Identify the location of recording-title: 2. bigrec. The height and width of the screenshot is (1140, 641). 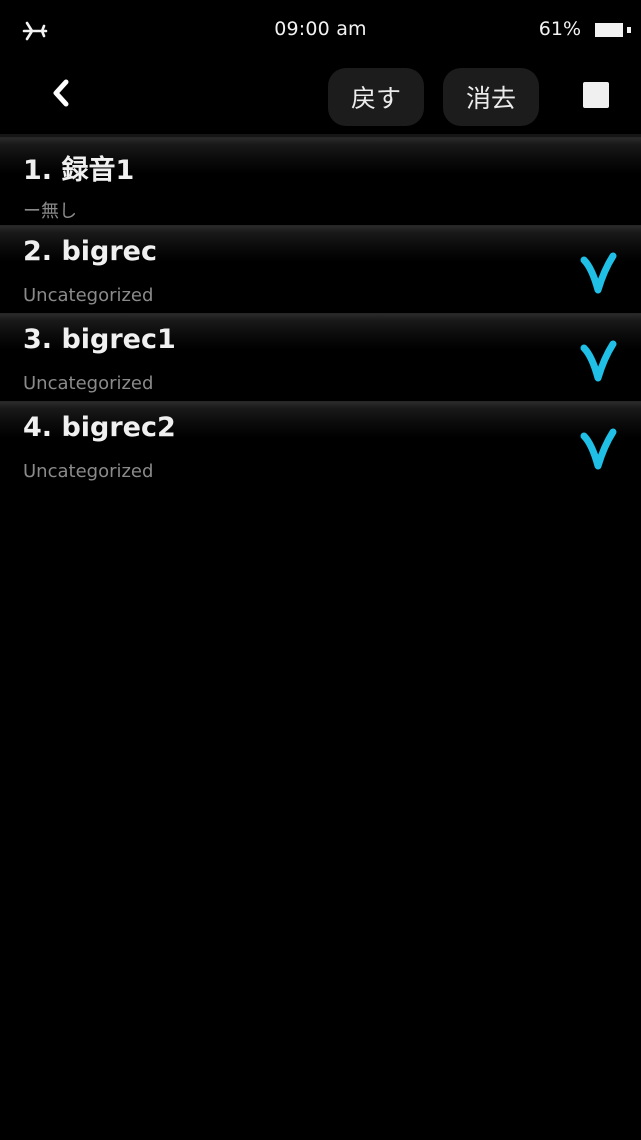
(90, 251).